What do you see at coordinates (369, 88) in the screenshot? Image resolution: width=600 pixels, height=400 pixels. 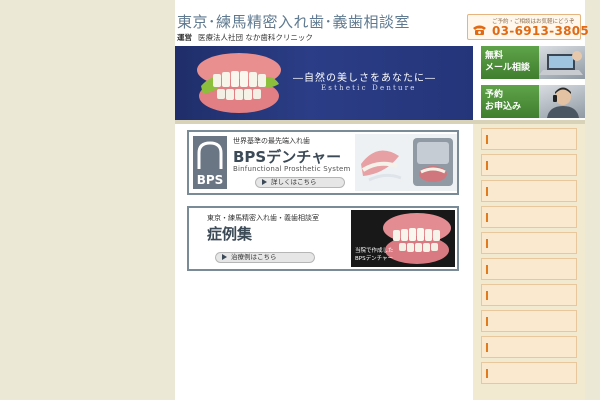 I see `hero-subtitle: Esthetic Denture` at bounding box center [369, 88].